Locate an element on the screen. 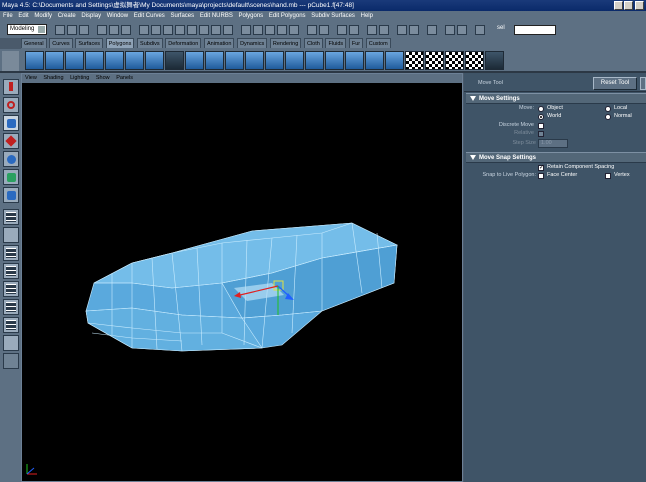 The width and height of the screenshot is (646, 482). poly-cylinder-icon is located at coordinates (74, 60).